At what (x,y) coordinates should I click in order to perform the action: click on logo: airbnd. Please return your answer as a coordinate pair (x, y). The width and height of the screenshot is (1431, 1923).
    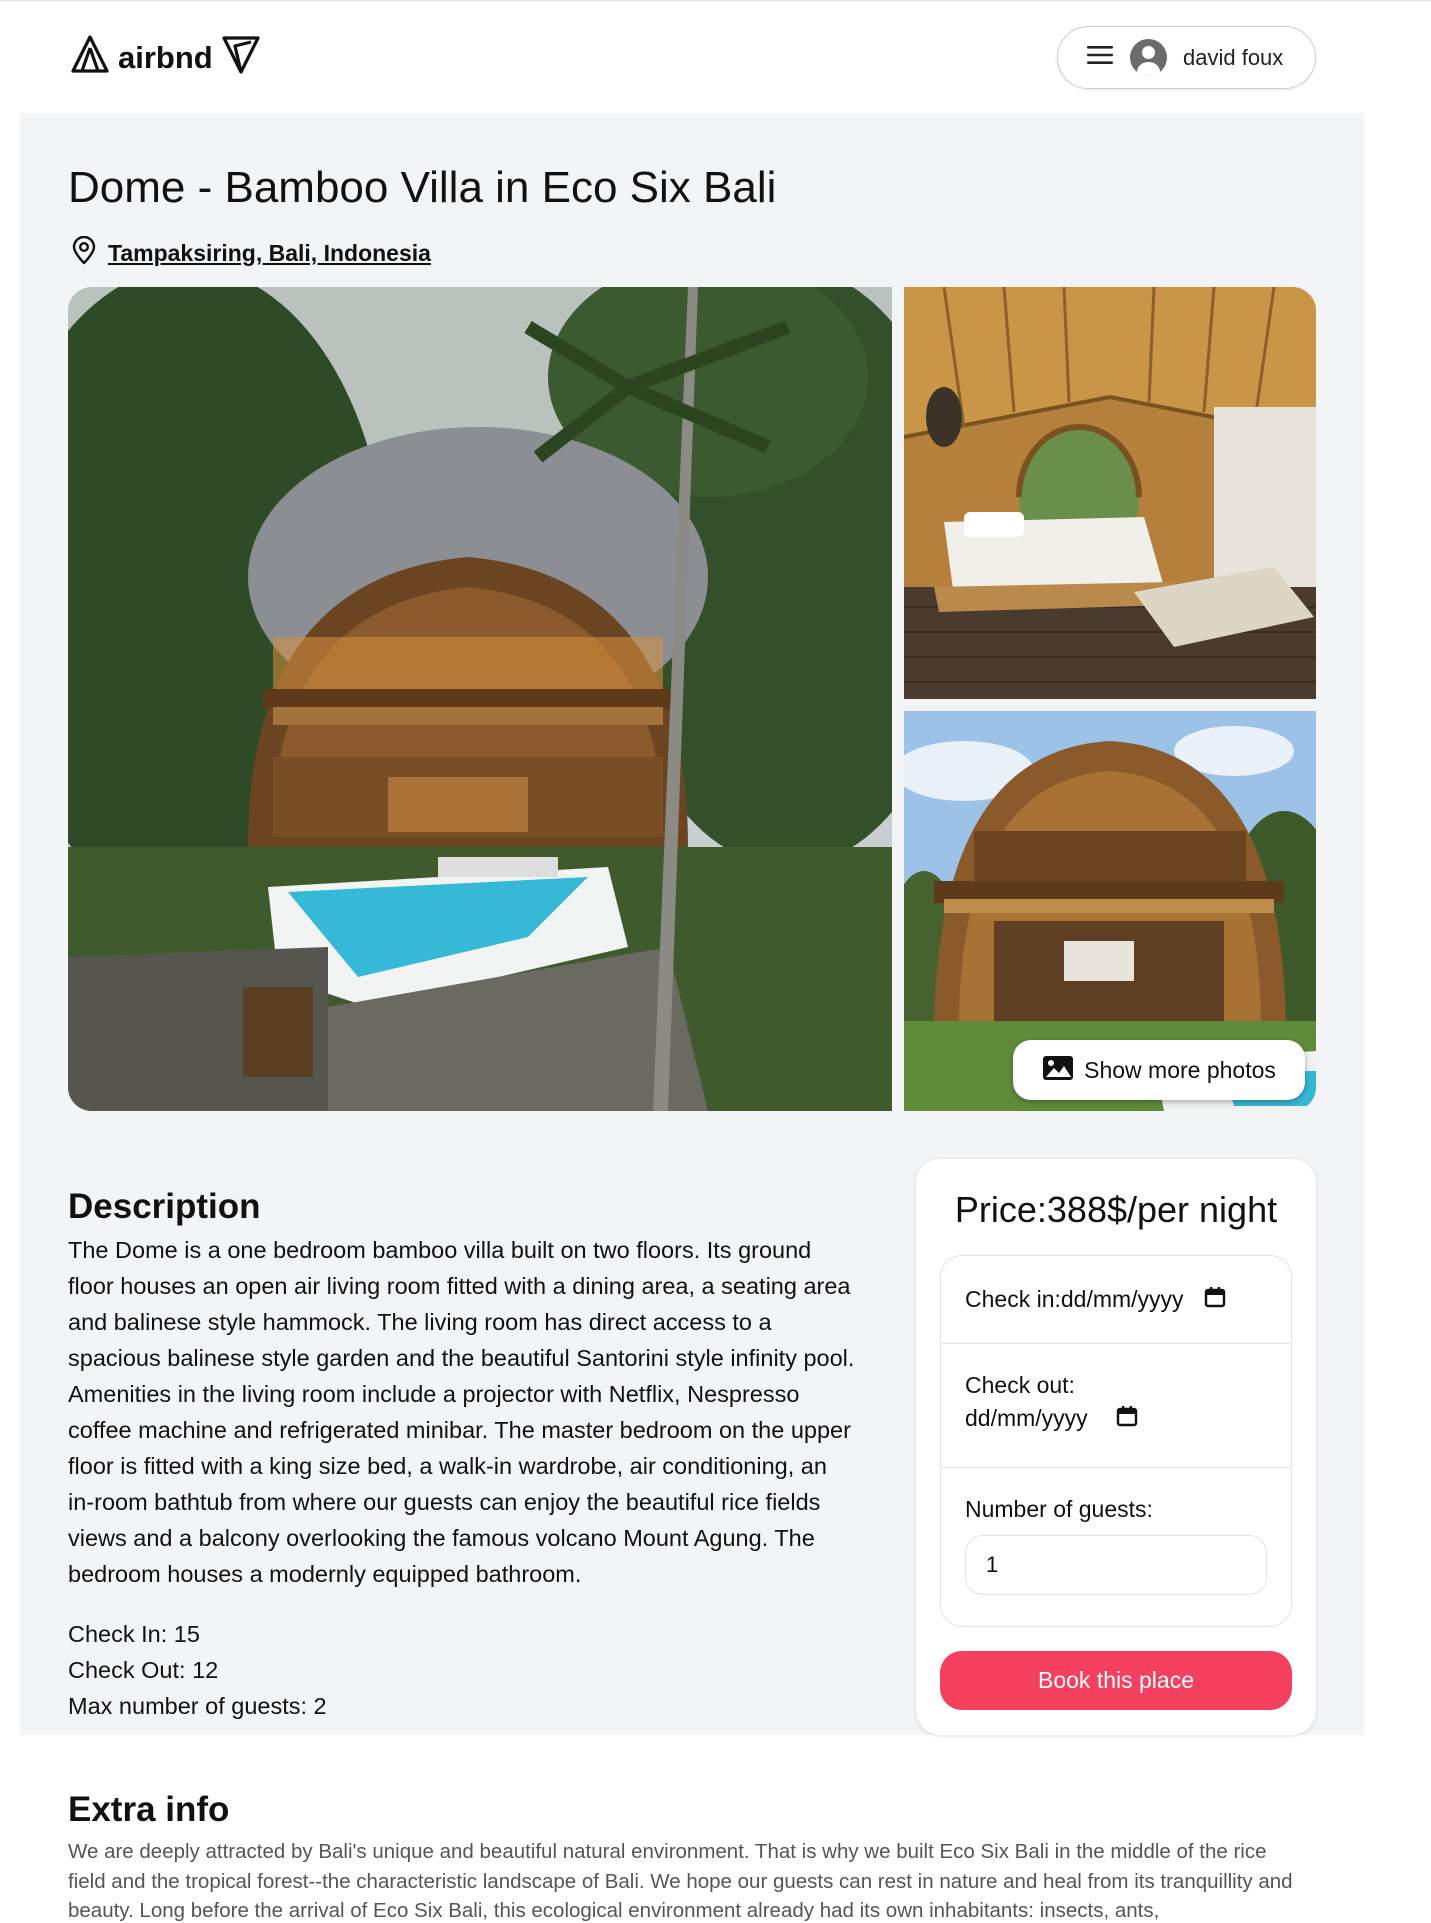
    Looking at the image, I should click on (165, 57).